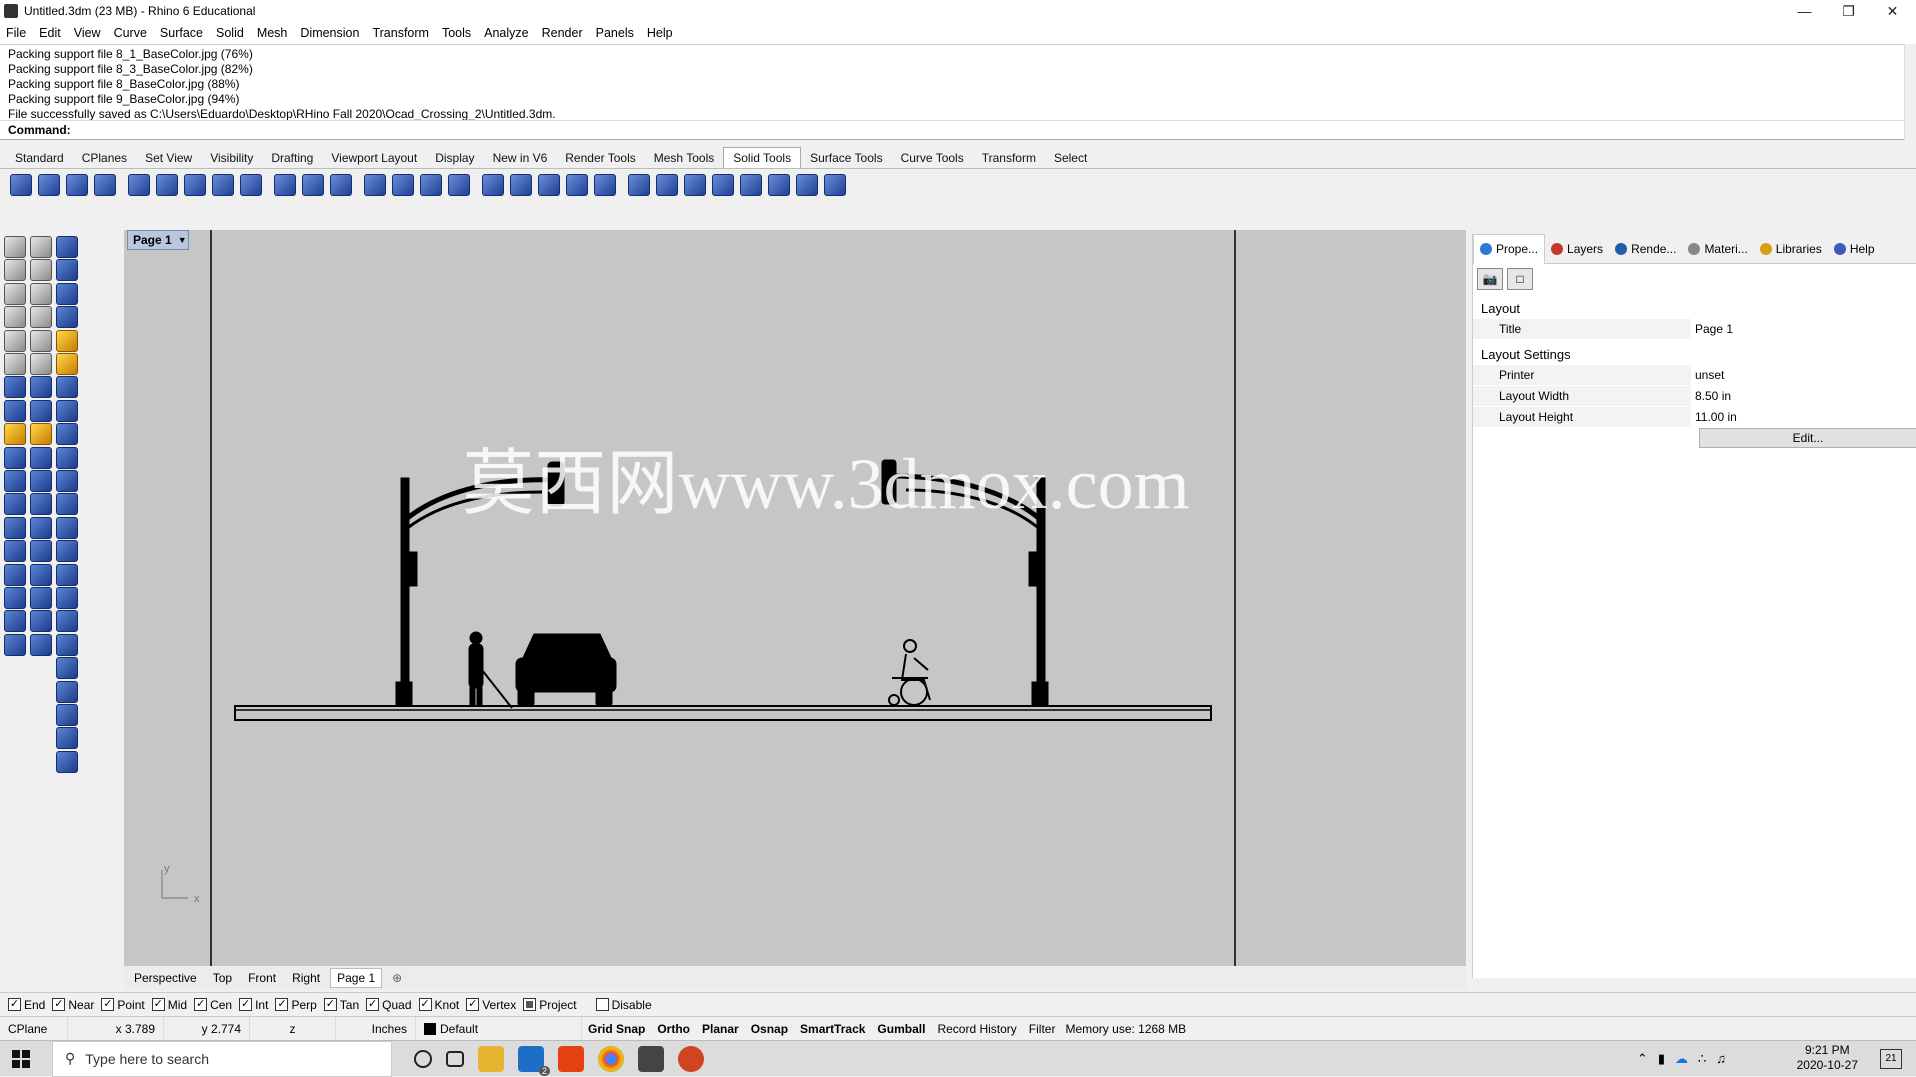  Describe the element at coordinates (549, 184) in the screenshot. I see `make-hole-icon` at that location.